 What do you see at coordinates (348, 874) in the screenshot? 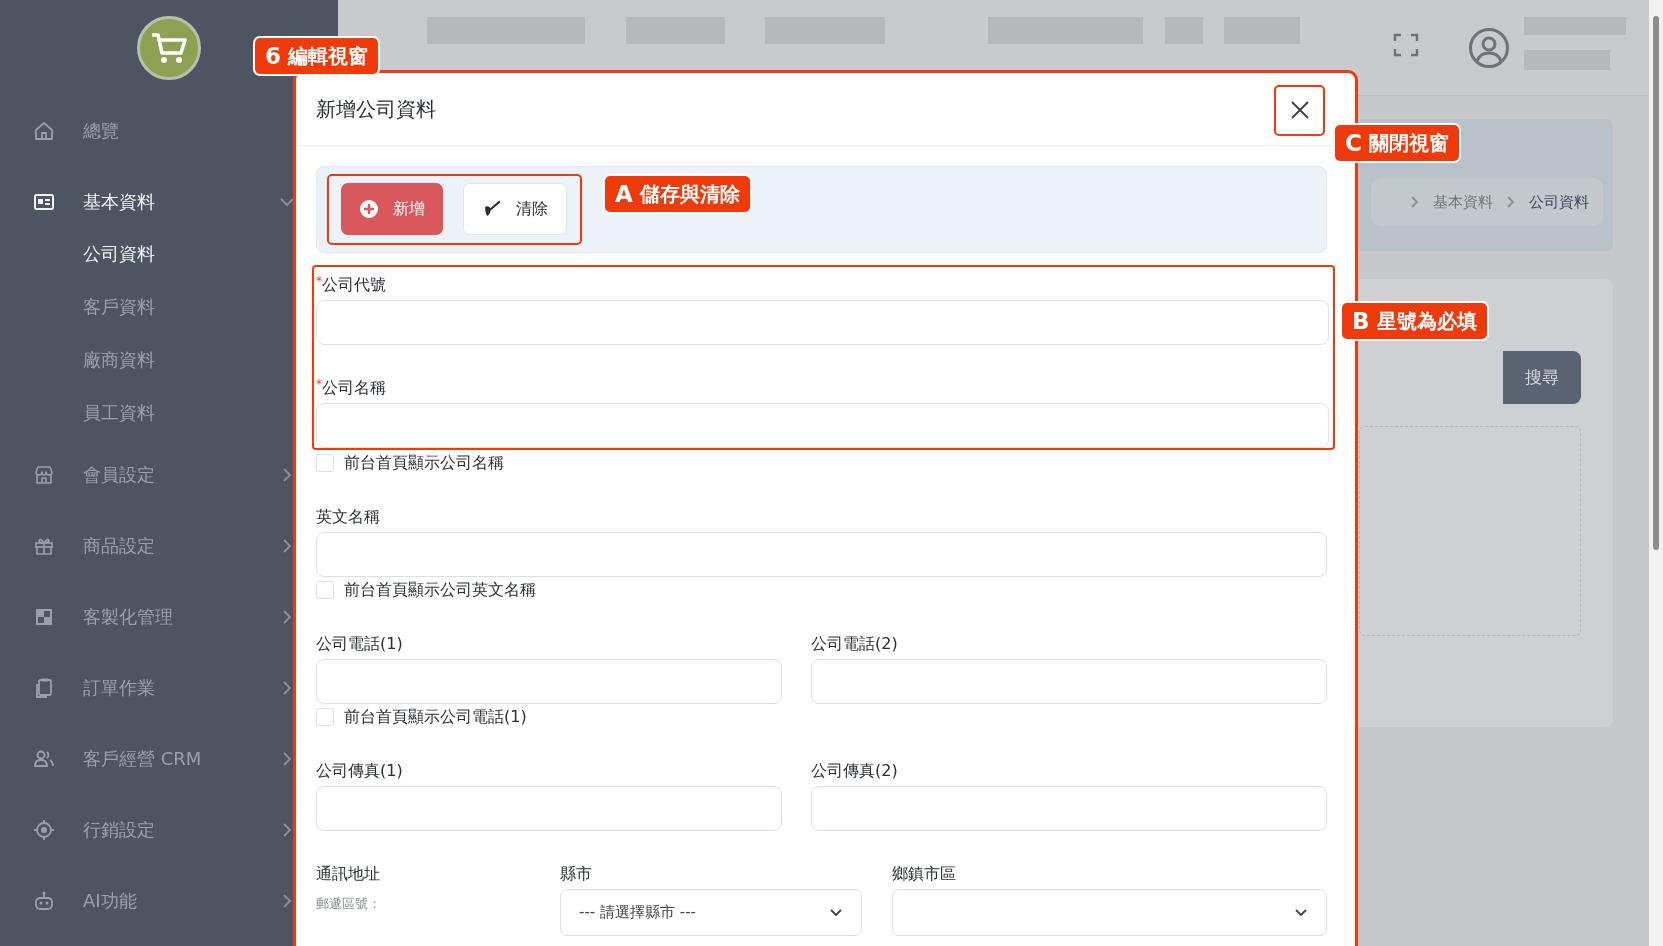
I see `field-label: 通訊地址` at bounding box center [348, 874].